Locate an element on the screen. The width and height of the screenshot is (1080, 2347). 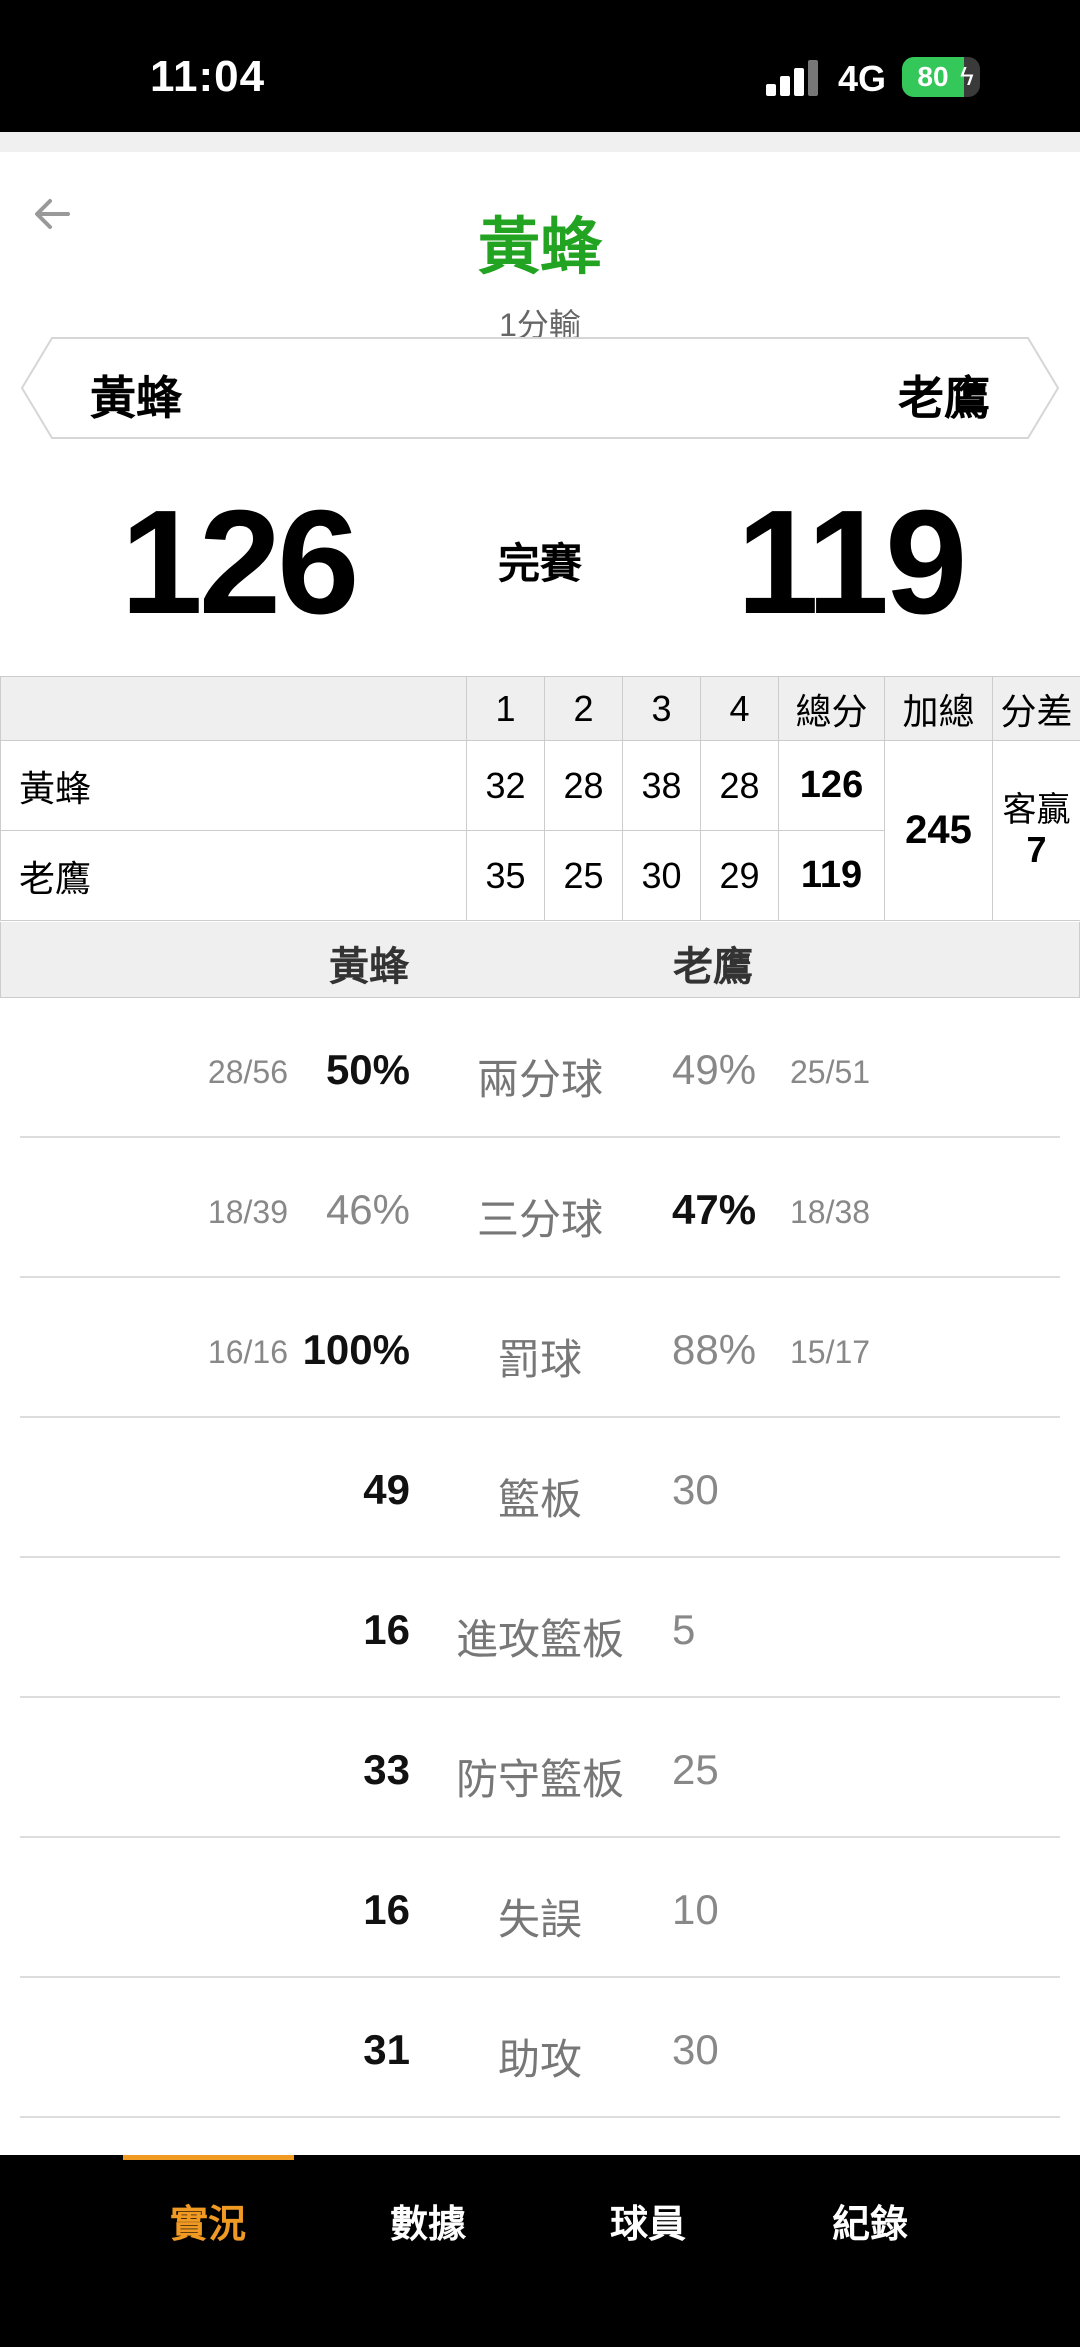
stat-label: 兩分球 is located at coordinates (539, 1079).